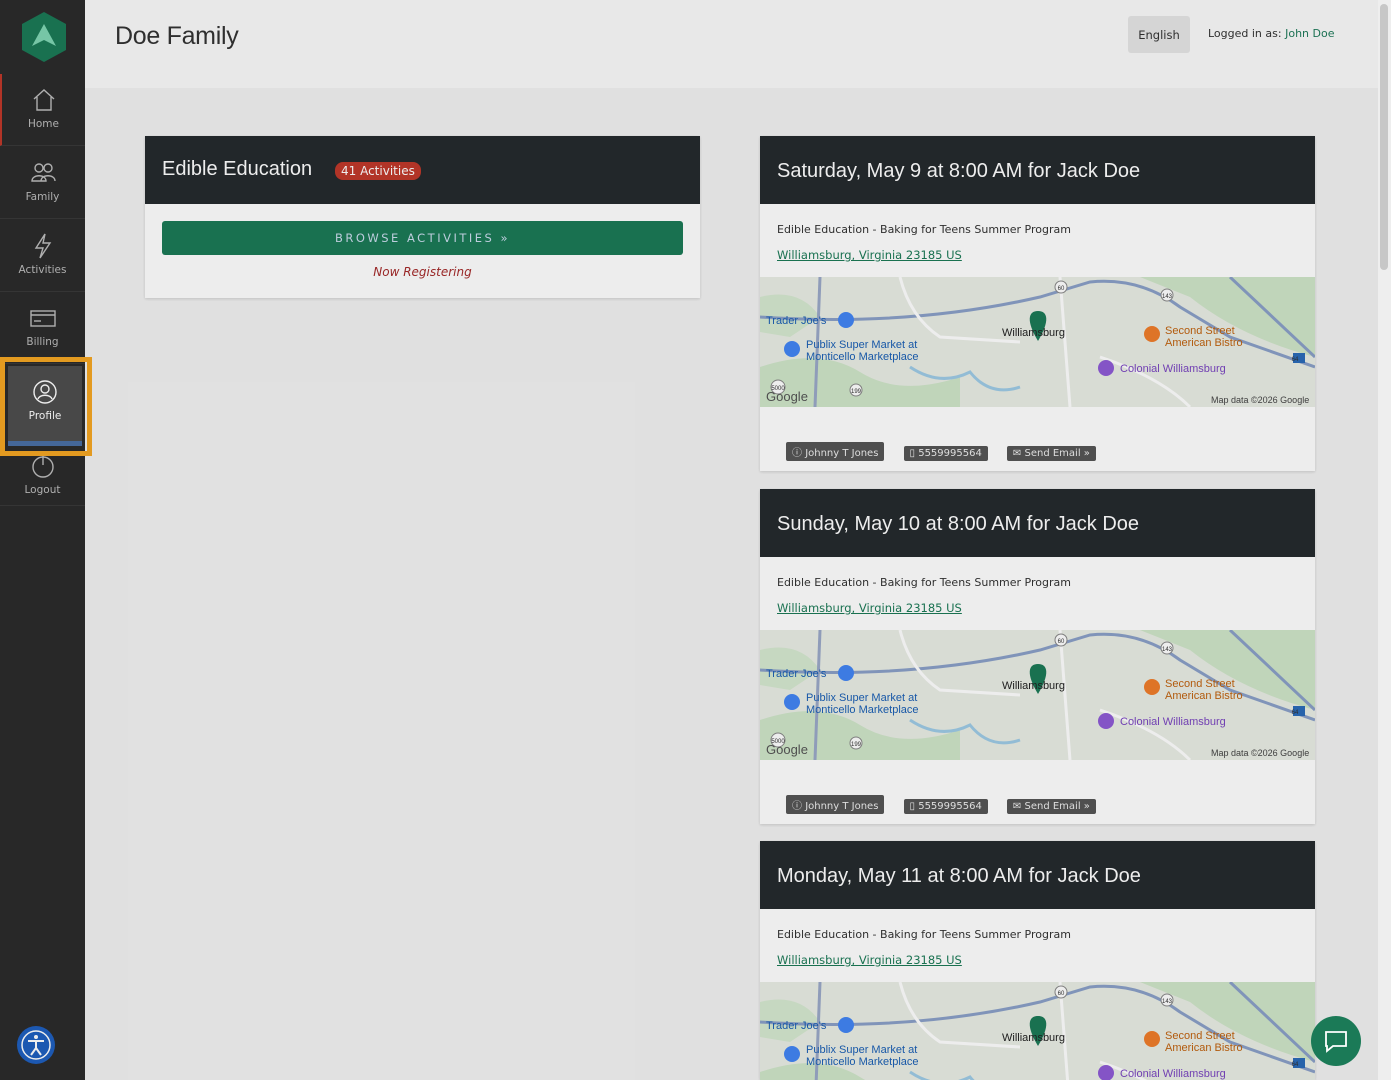 The image size is (1391, 1080). Describe the element at coordinates (45, 406) in the screenshot. I see `sidebar-item-profile: Profile` at that location.